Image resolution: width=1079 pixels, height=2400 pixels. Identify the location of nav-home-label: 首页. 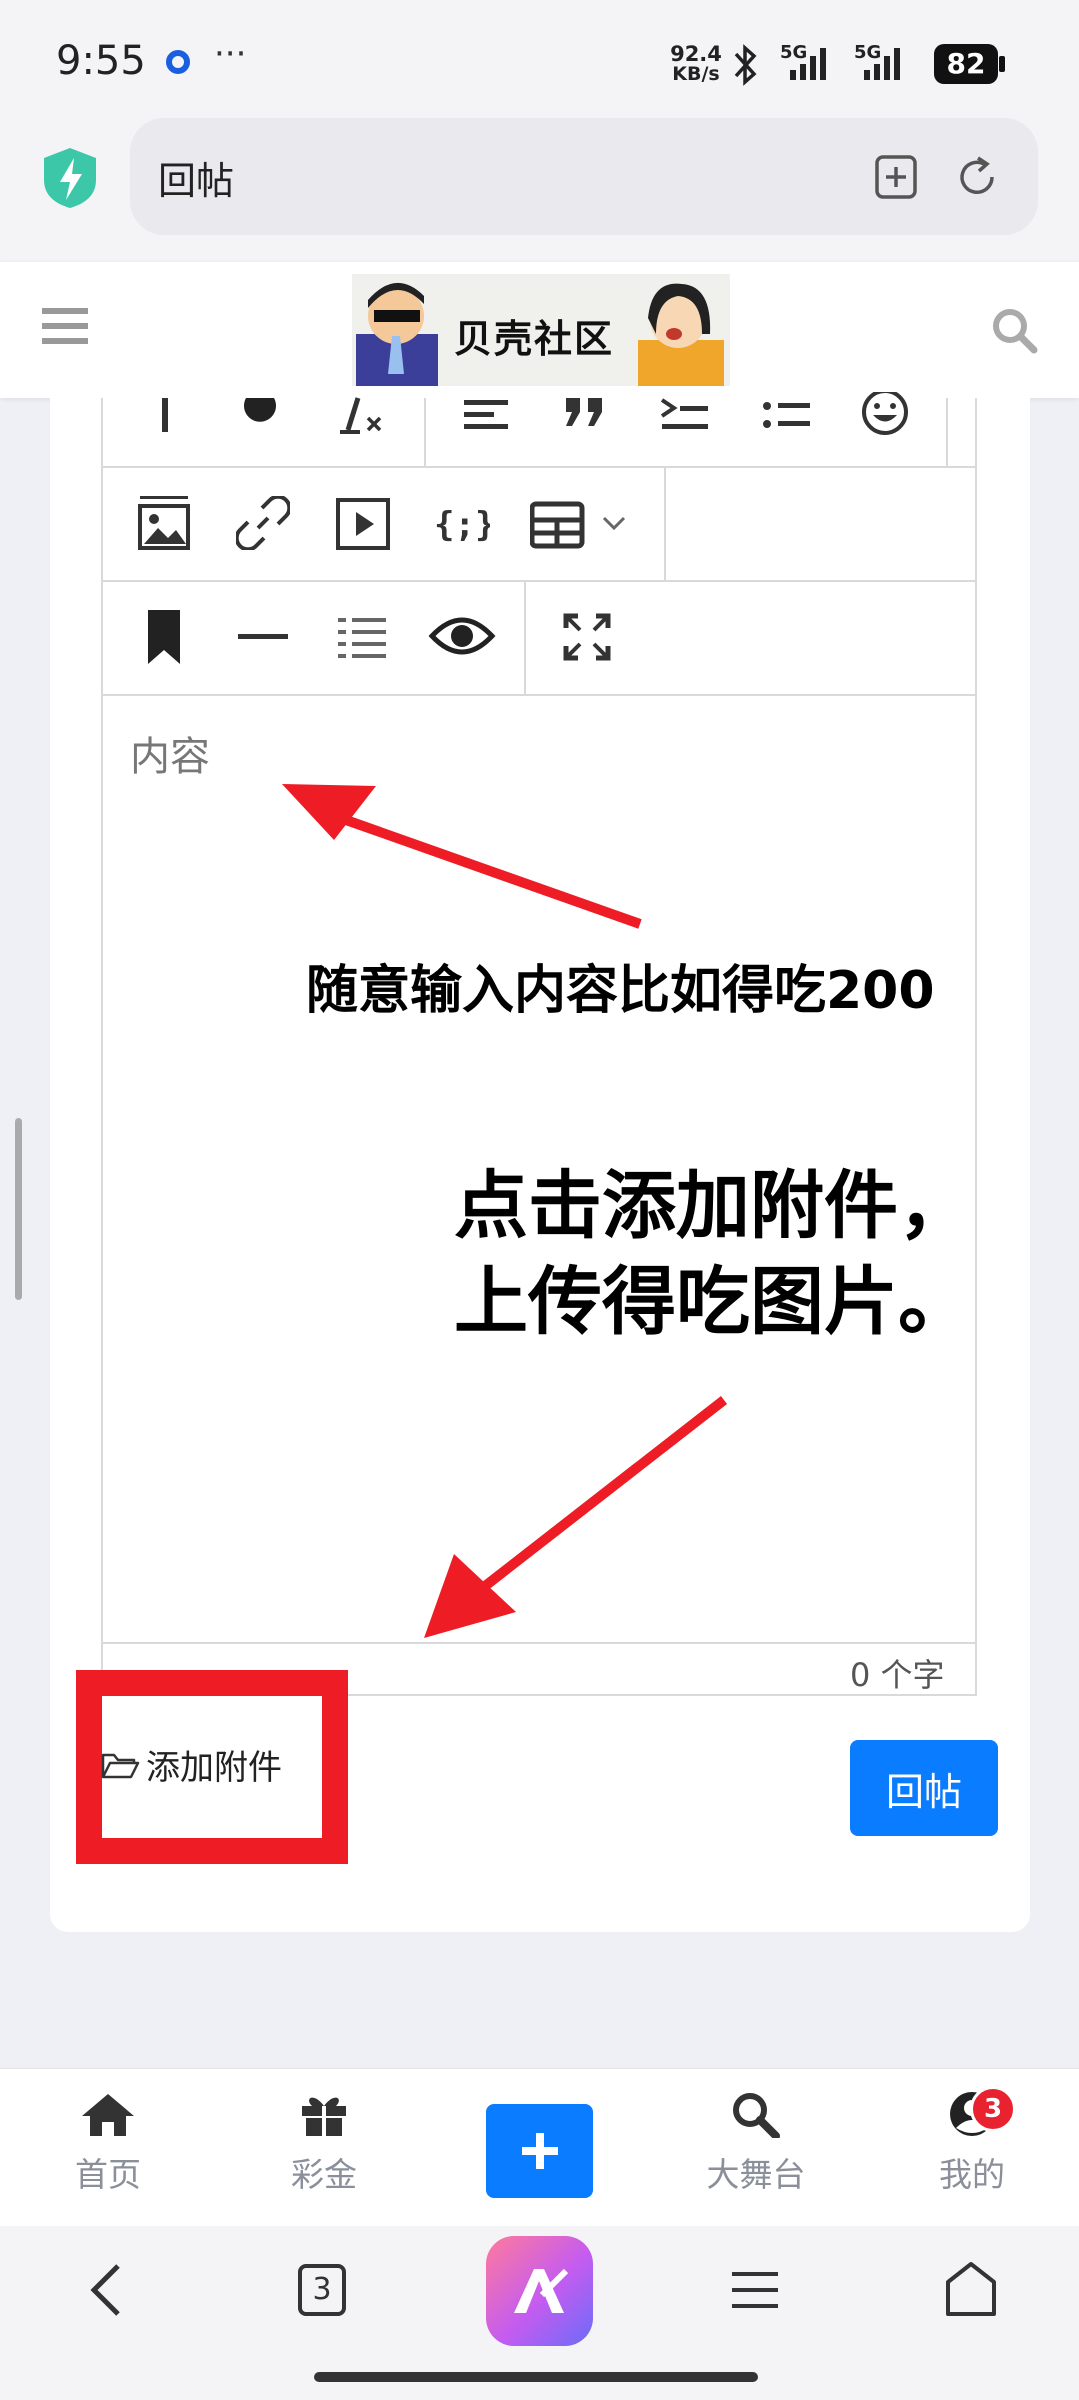
(108, 2174).